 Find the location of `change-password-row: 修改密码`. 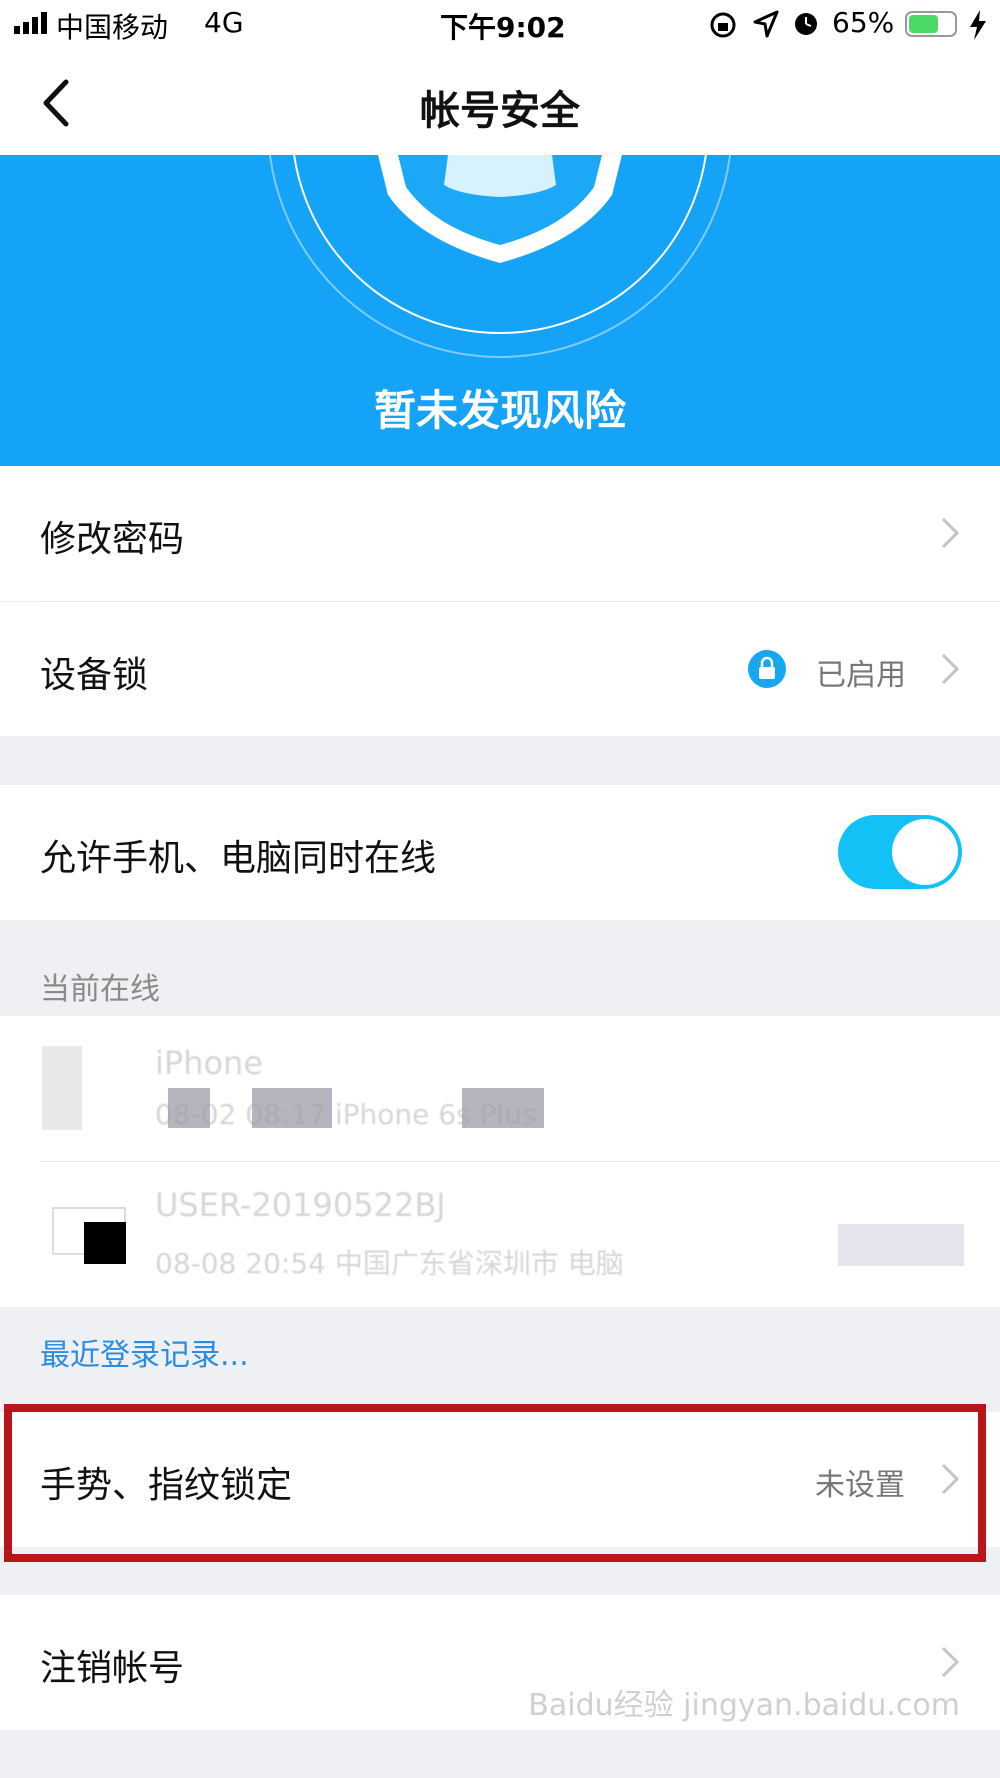

change-password-row: 修改密码 is located at coordinates (500, 533).